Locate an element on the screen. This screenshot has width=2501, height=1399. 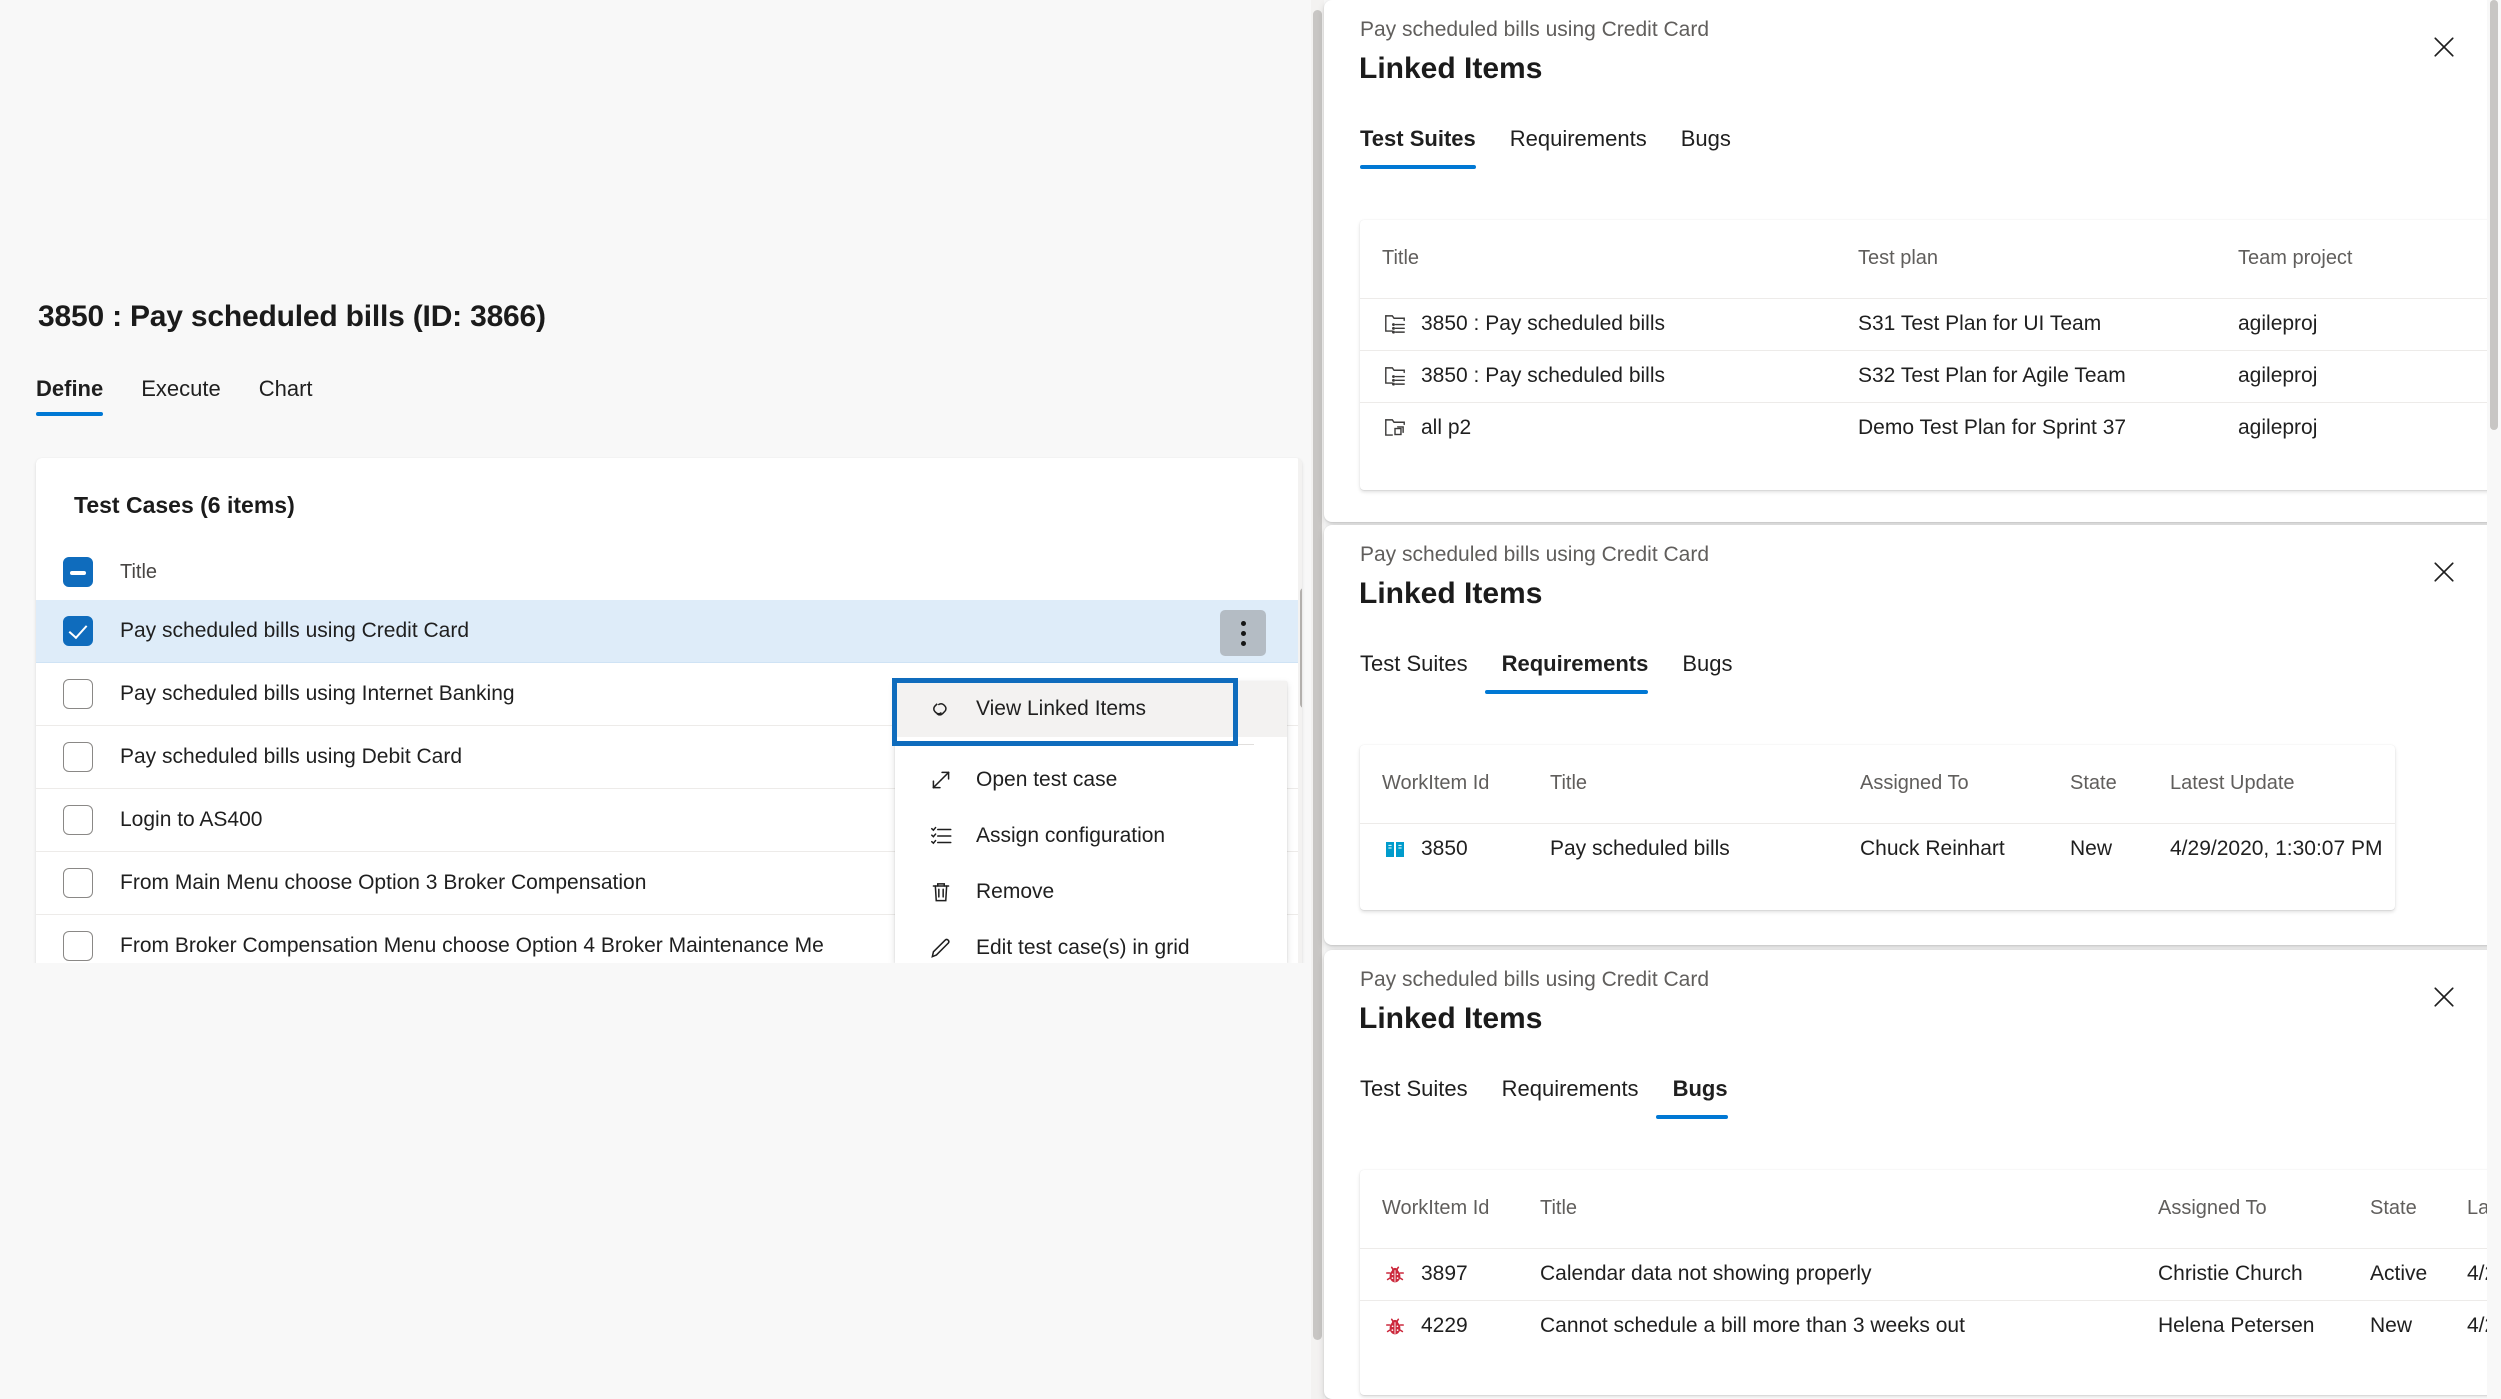
page-scrollbar is located at coordinates (1317, 699).